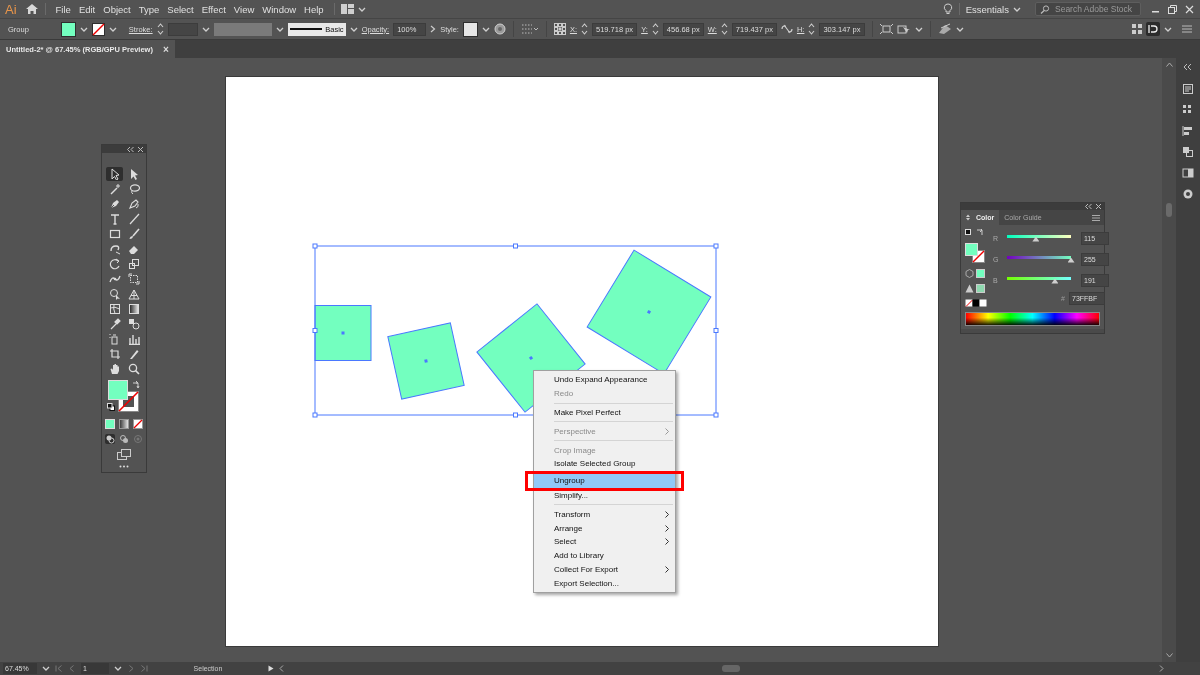  Describe the element at coordinates (244, 9) in the screenshot. I see `menu-item: View` at that location.